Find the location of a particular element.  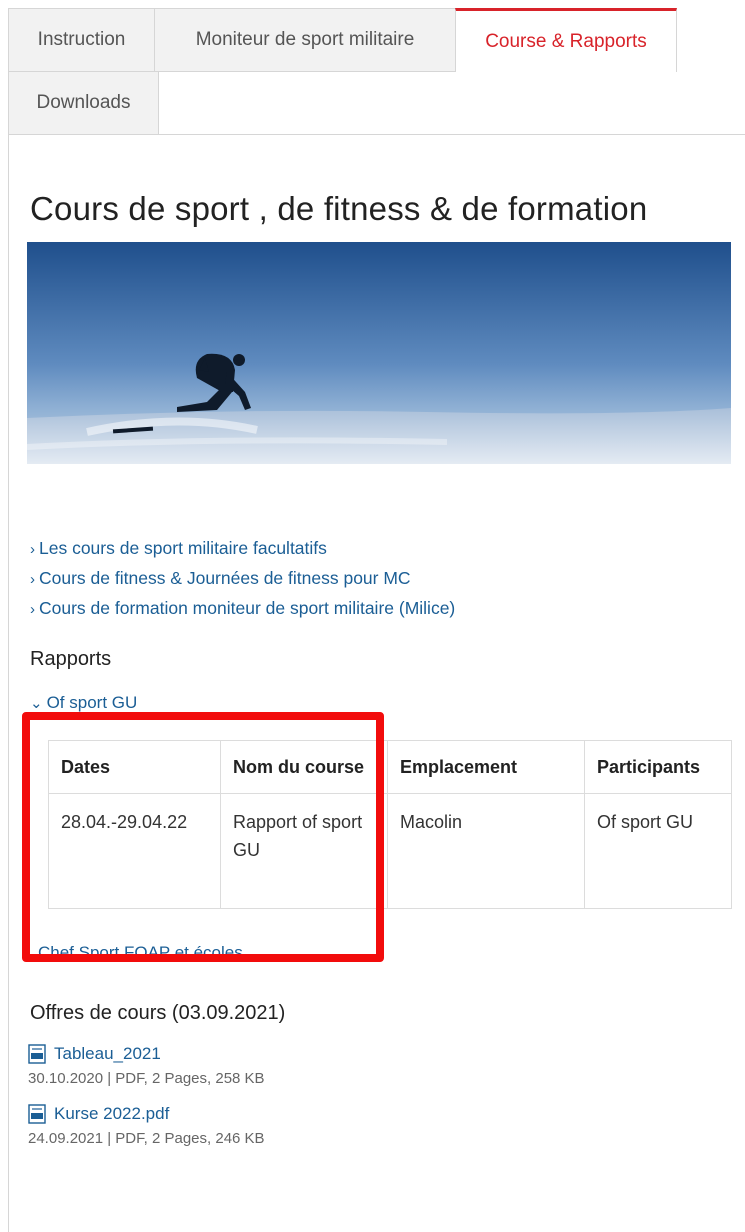

cell-emplacement: Macolin is located at coordinates (486, 851).